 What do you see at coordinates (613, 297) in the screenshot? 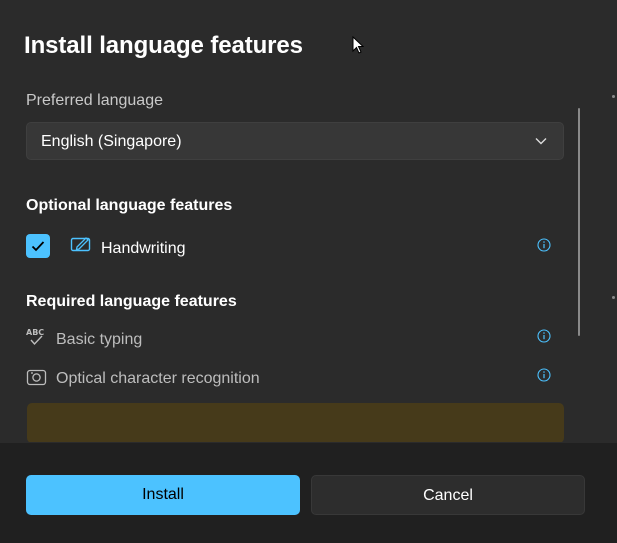
I see `scroll-down-indicator` at bounding box center [613, 297].